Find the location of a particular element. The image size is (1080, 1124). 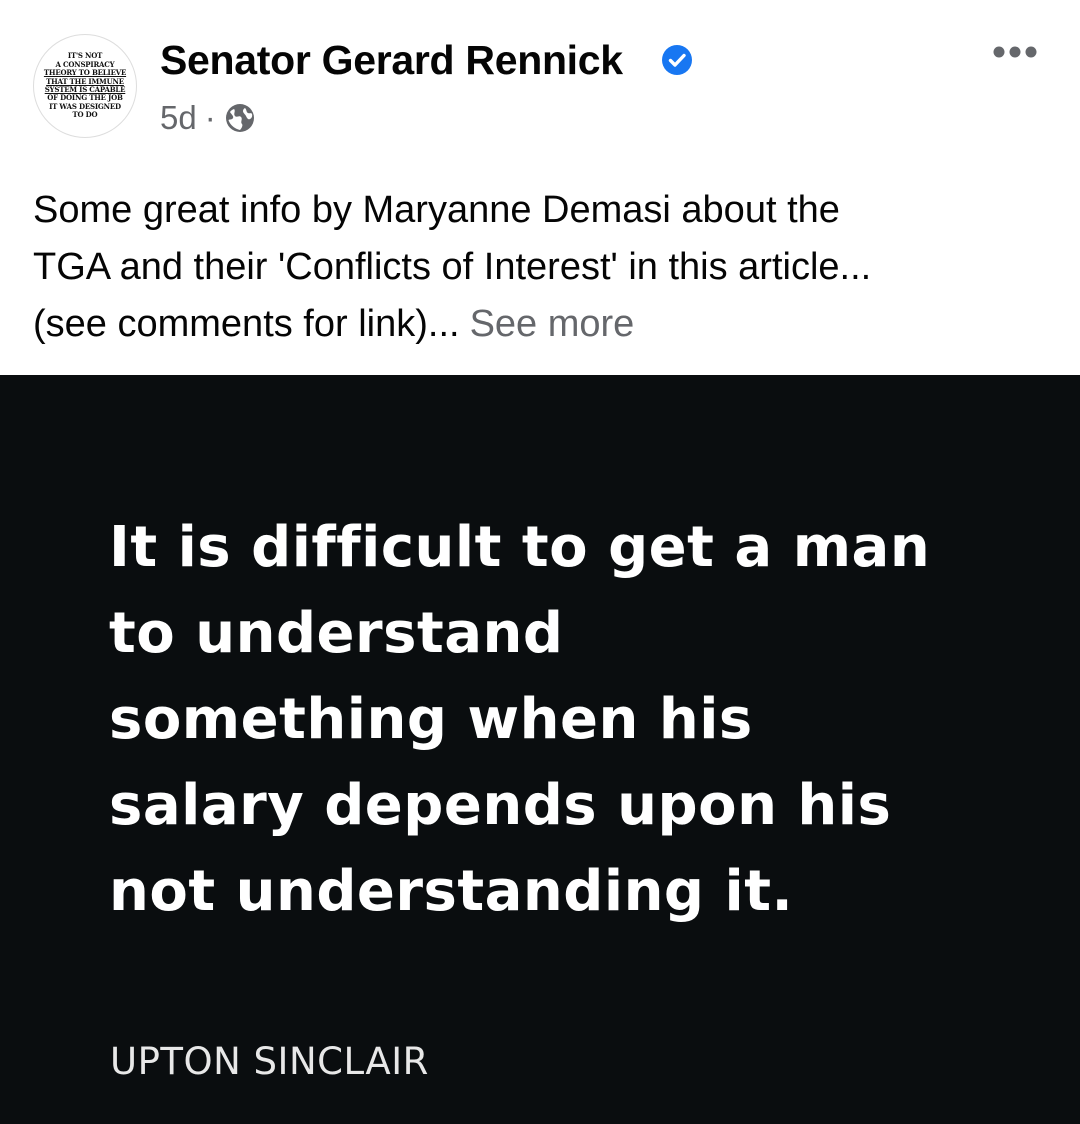

quote-line: not understanding it. is located at coordinates (451, 891).